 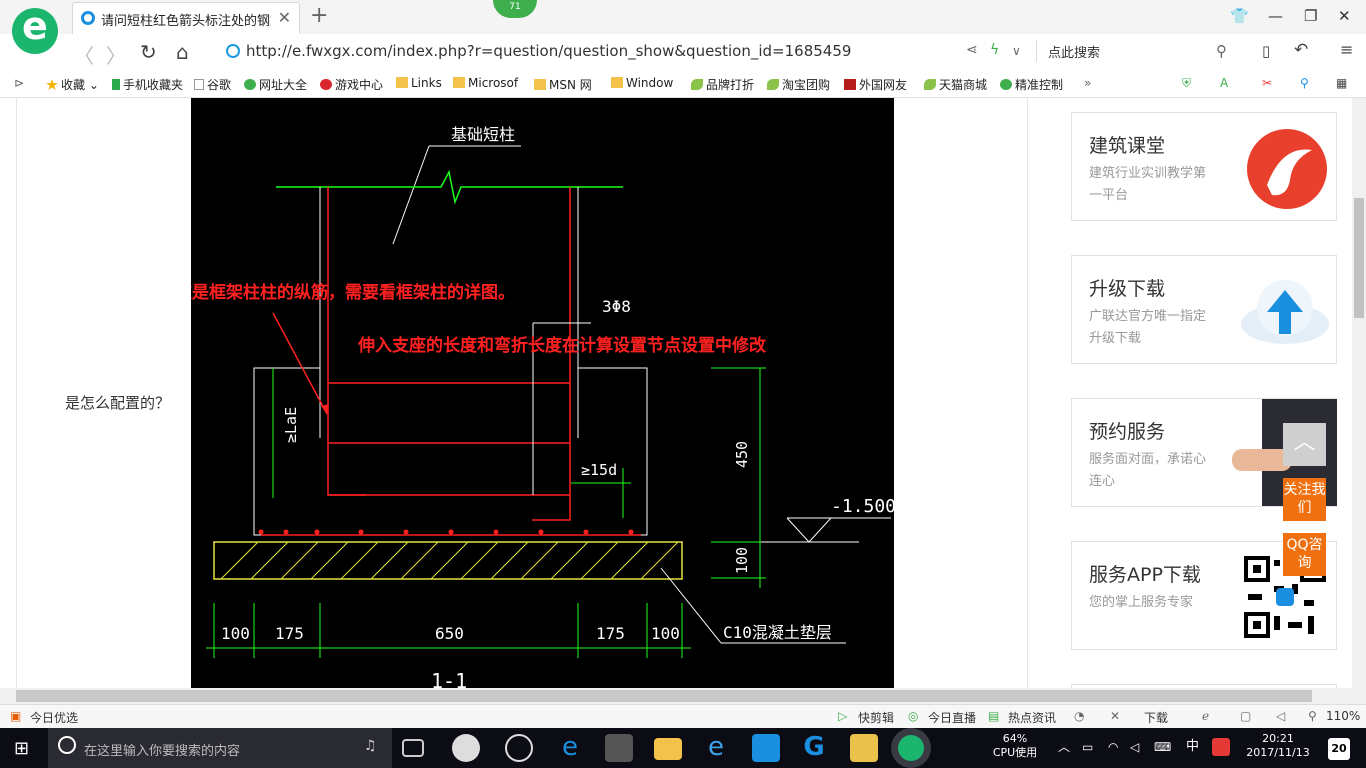 What do you see at coordinates (116, 54) in the screenshot?
I see `forward-icon: 〉` at bounding box center [116, 54].